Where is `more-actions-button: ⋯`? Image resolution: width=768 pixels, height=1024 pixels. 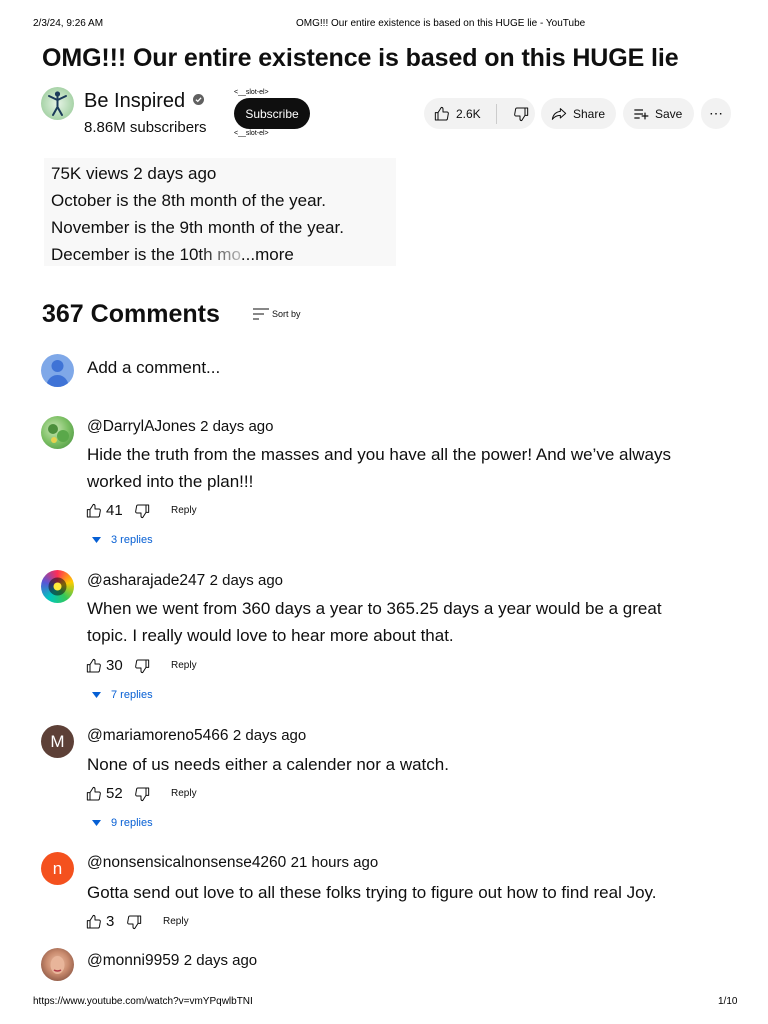
more-actions-button: ⋯ is located at coordinates (716, 113).